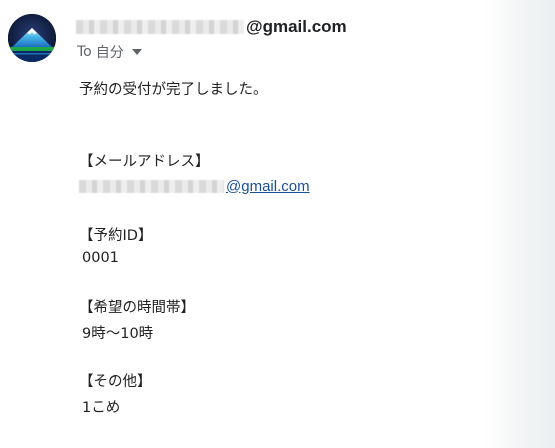 This screenshot has height=448, width=555. I want to click on sender-avatar, so click(32, 38).